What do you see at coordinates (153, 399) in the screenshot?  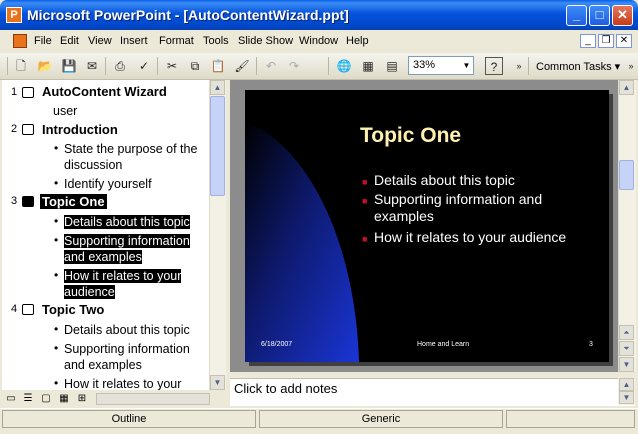 I see `horizontal-scrollbar` at bounding box center [153, 399].